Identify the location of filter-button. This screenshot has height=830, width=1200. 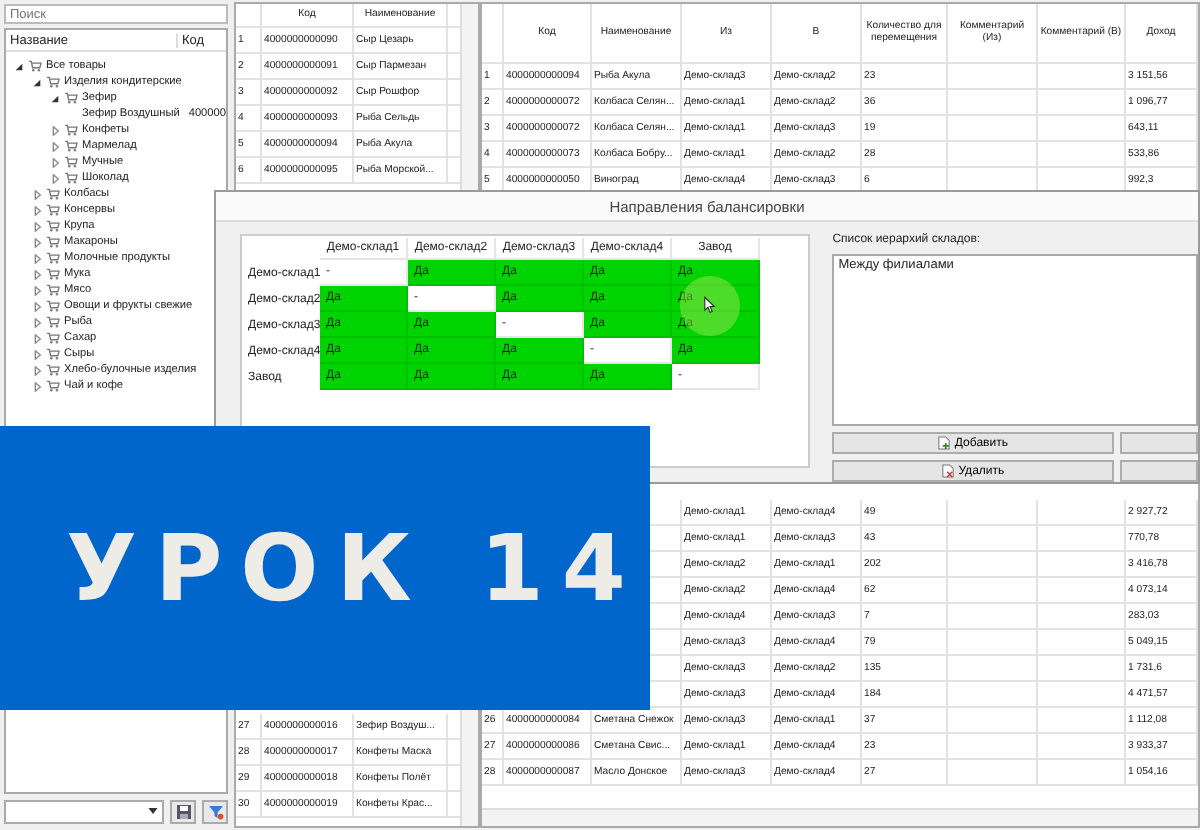
(215, 811).